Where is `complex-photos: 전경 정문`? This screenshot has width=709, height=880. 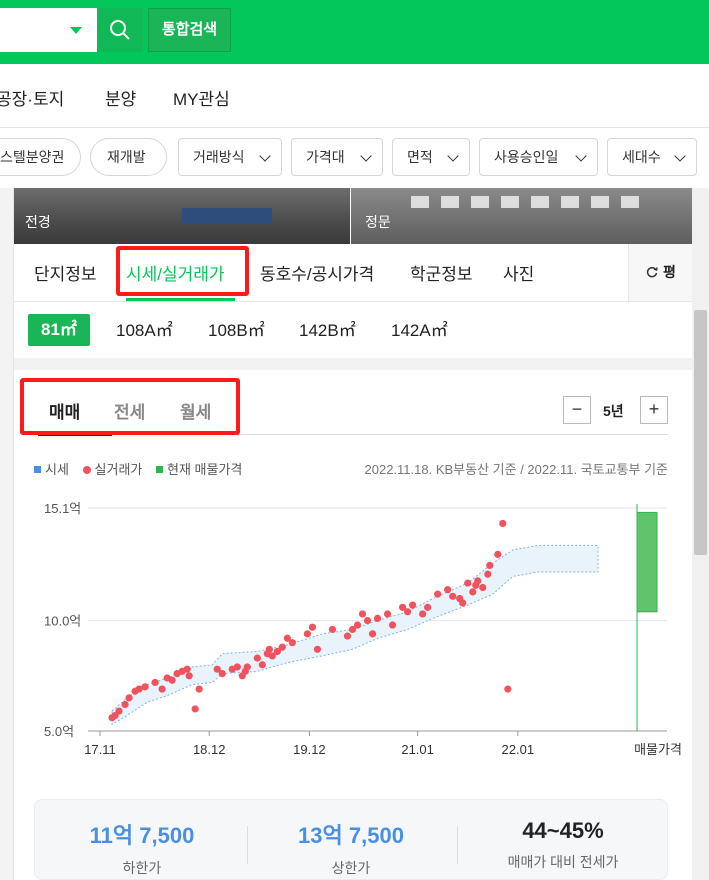
complex-photos: 전경 정문 is located at coordinates (353, 216).